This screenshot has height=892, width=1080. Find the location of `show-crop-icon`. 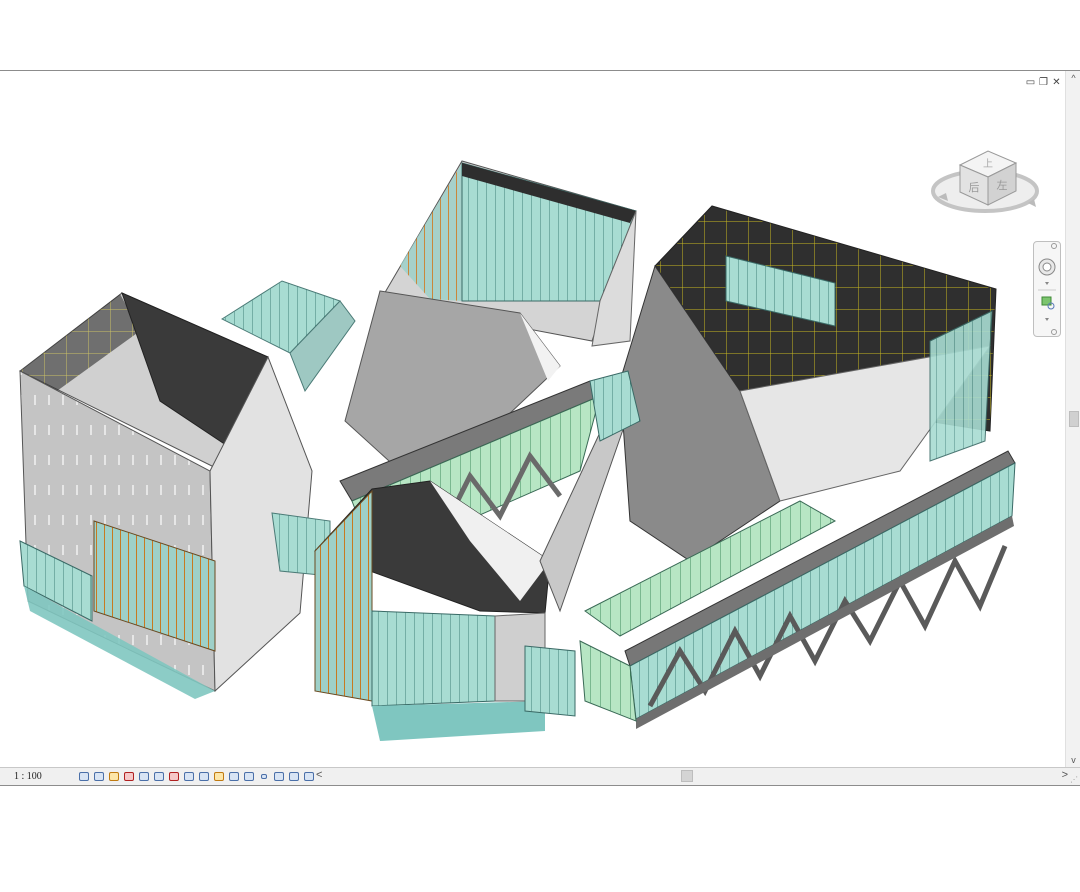

show-crop-icon is located at coordinates (174, 776).